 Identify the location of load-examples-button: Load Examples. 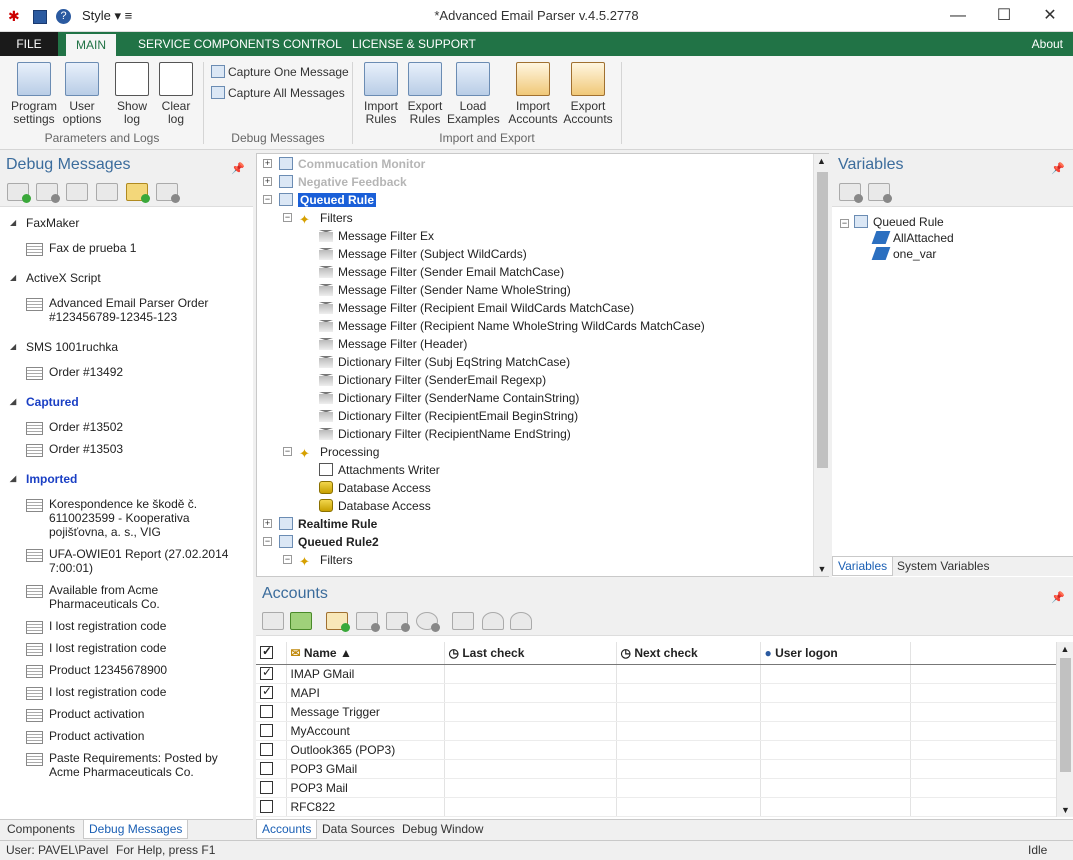
(473, 94).